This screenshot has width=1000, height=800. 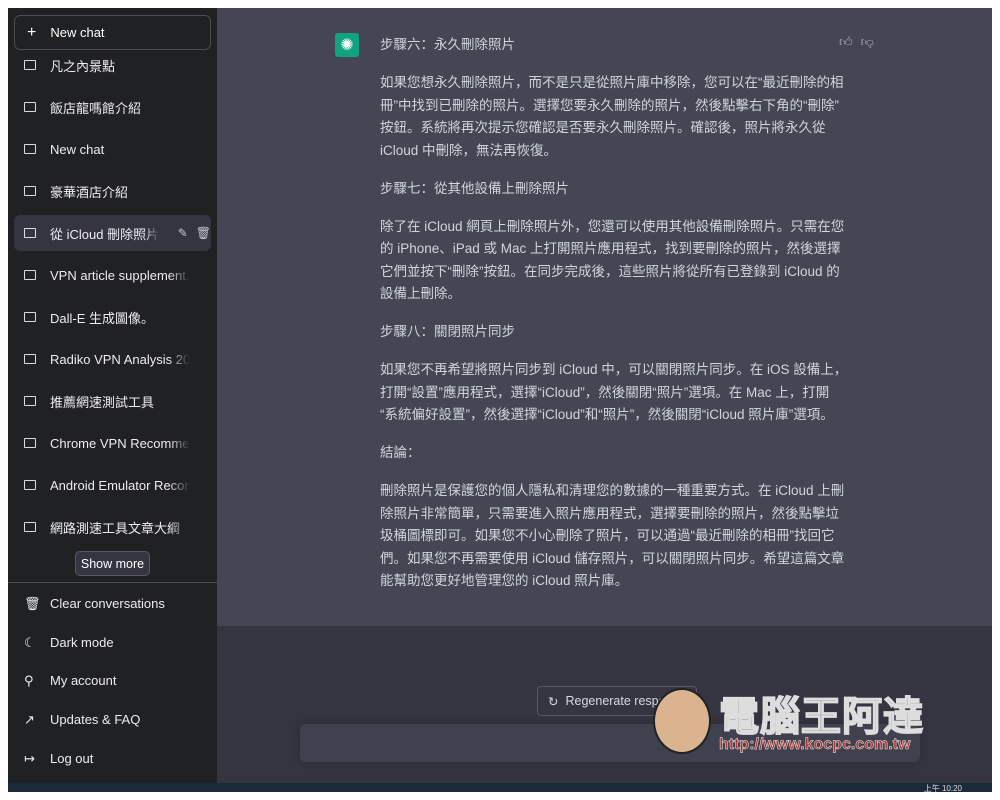 What do you see at coordinates (447, 331) in the screenshot?
I see `text-line: 步驟八：關閉照片同步` at bounding box center [447, 331].